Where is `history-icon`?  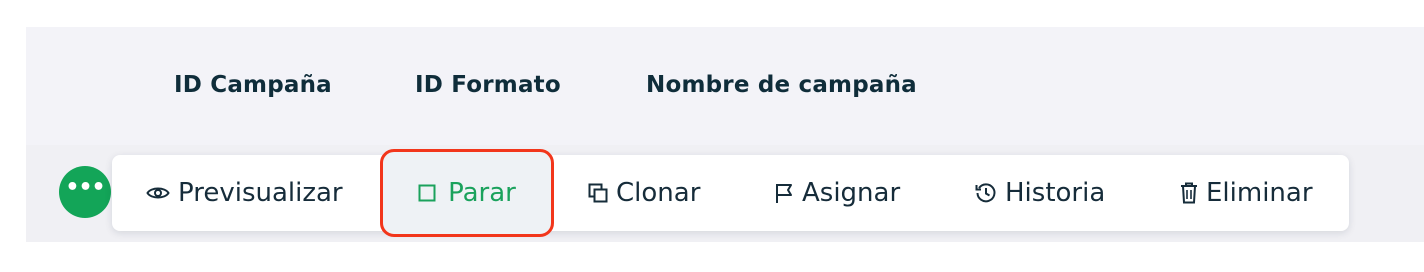 history-icon is located at coordinates (986, 193).